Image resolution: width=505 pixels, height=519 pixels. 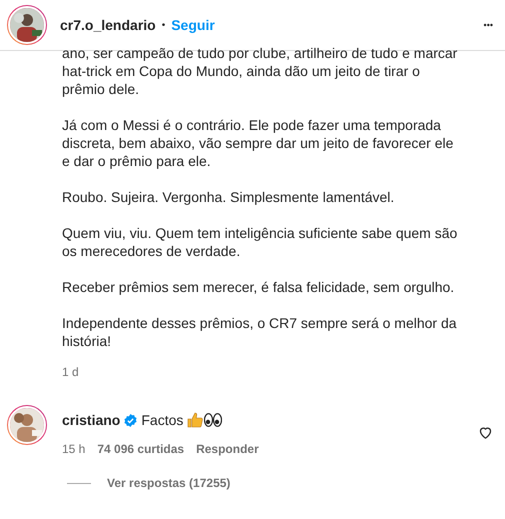 What do you see at coordinates (168, 483) in the screenshot?
I see `view-replies-button: Ver respostas (17255)` at bounding box center [168, 483].